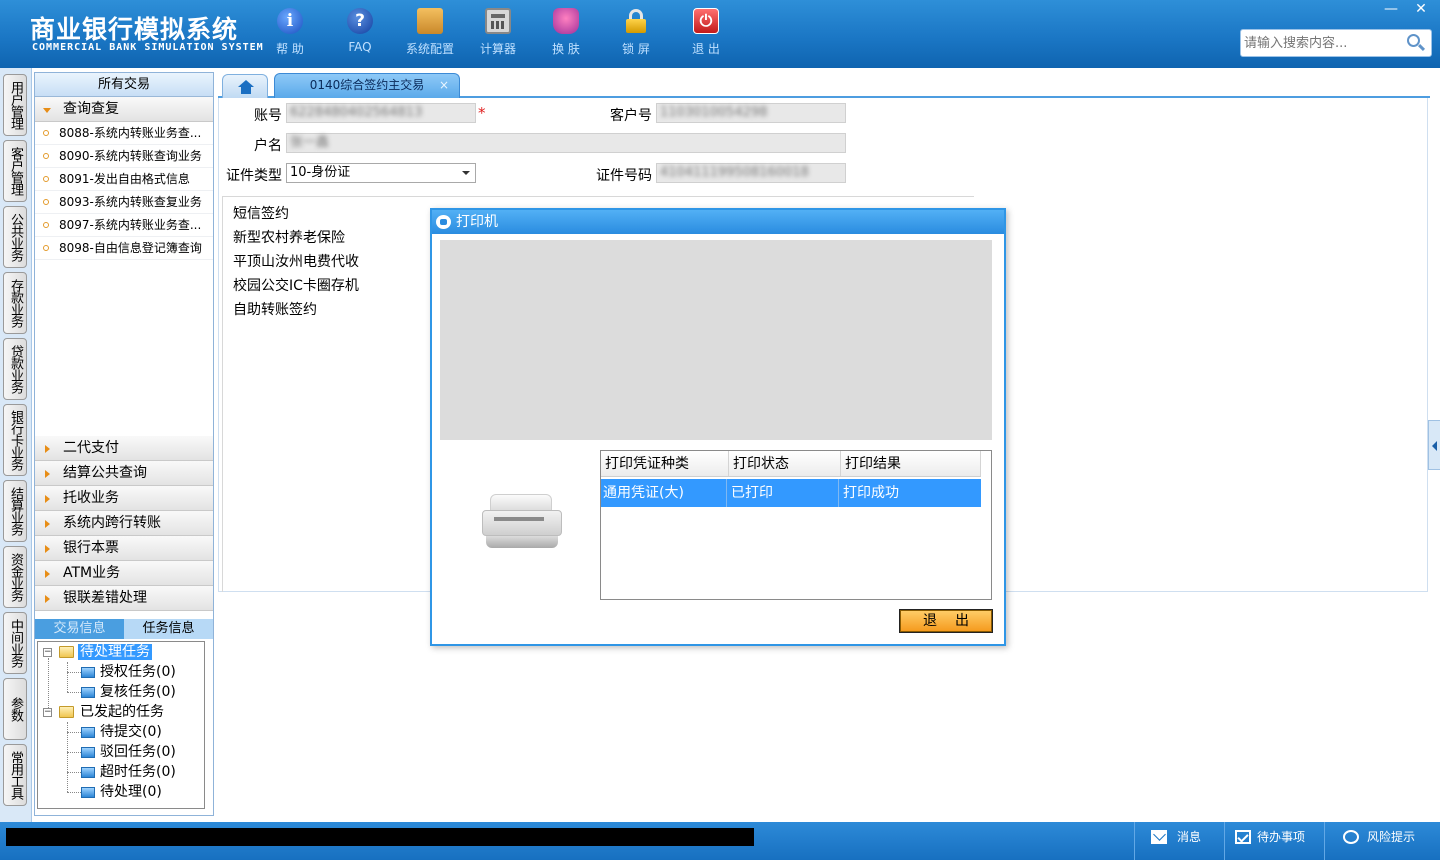 Image resolution: width=1440 pixels, height=860 pixels. I want to click on tree-node-to-process: 待处理(0), so click(131, 792).